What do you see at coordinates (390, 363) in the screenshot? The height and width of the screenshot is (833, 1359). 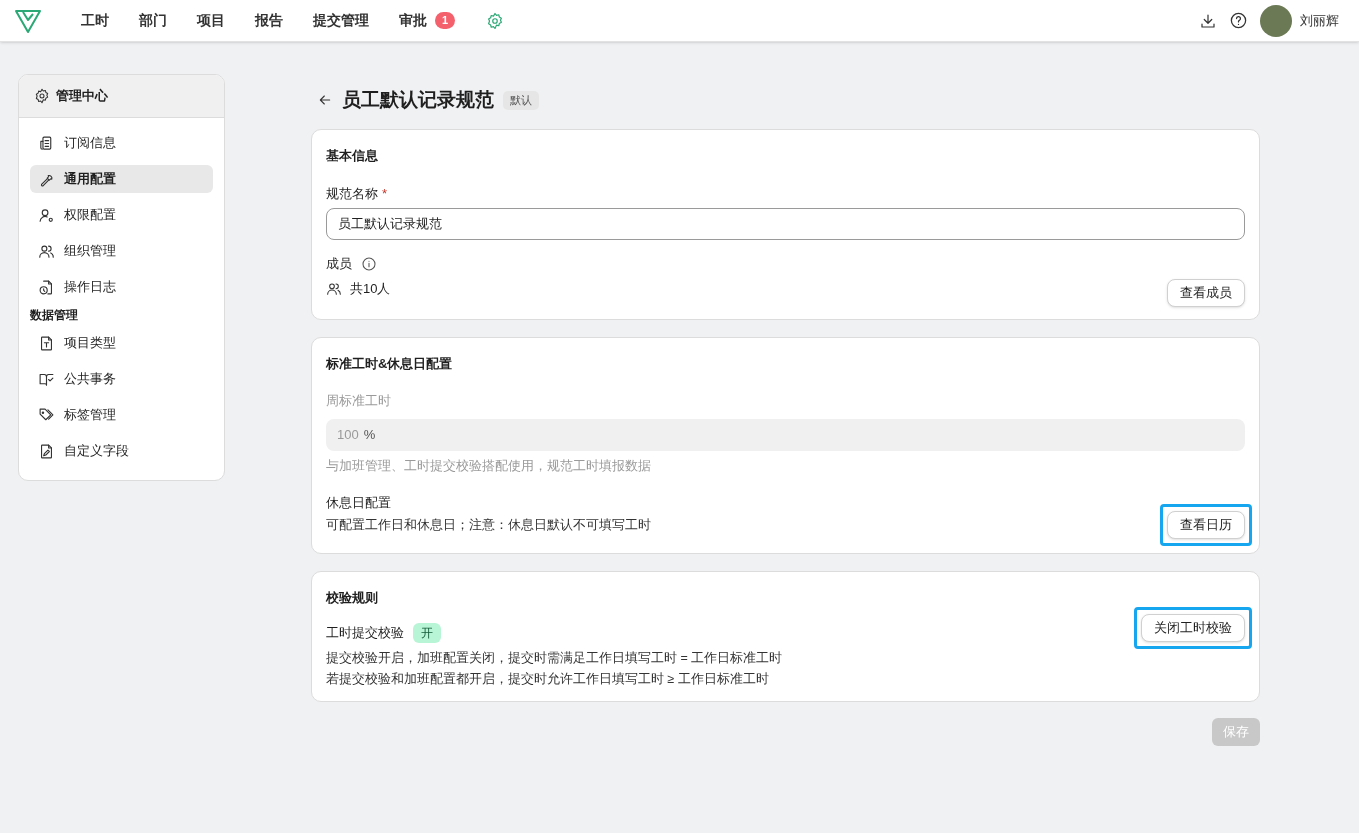 I see `section-title: 标准工时&休息日配置` at bounding box center [390, 363].